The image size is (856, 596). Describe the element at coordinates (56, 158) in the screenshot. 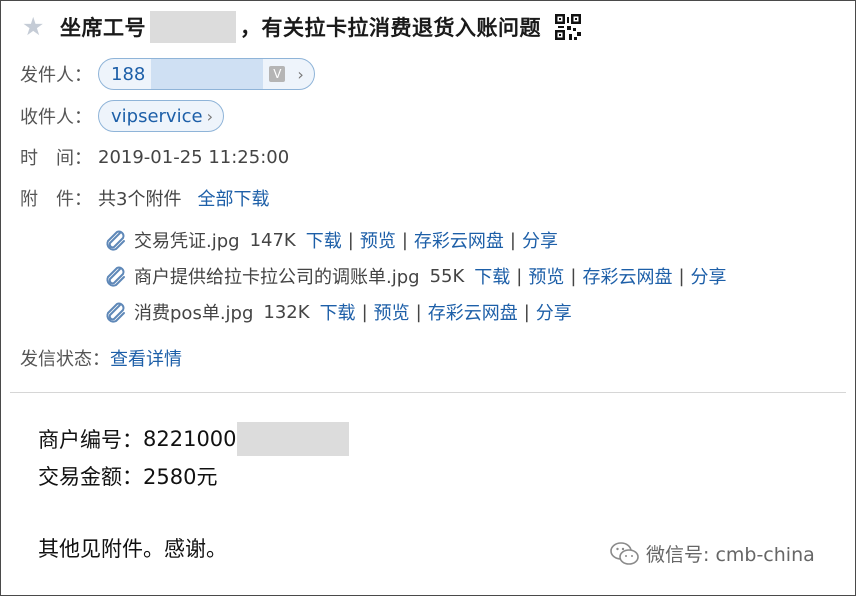

I see `time-label: 时 间：` at that location.